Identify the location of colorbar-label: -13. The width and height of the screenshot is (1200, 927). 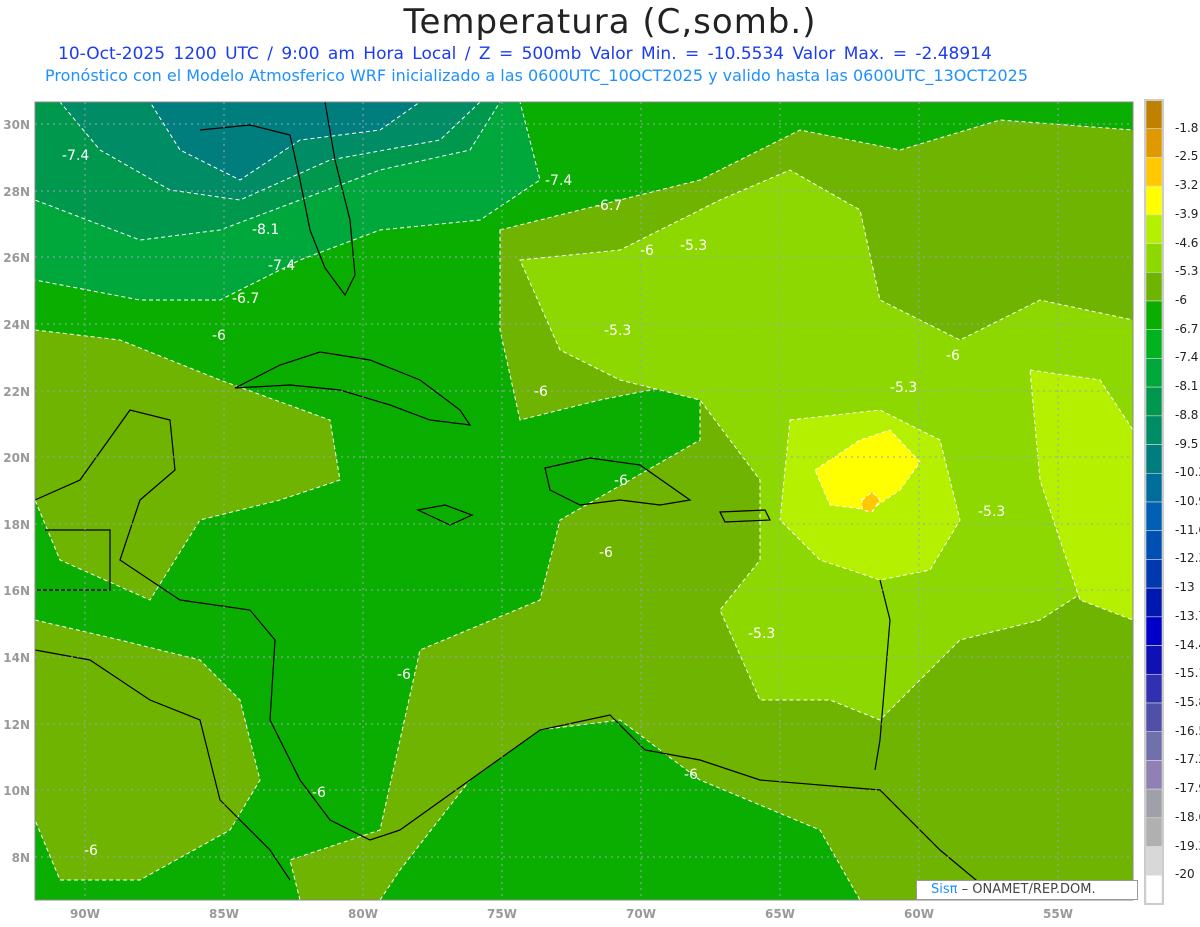
(1185, 587).